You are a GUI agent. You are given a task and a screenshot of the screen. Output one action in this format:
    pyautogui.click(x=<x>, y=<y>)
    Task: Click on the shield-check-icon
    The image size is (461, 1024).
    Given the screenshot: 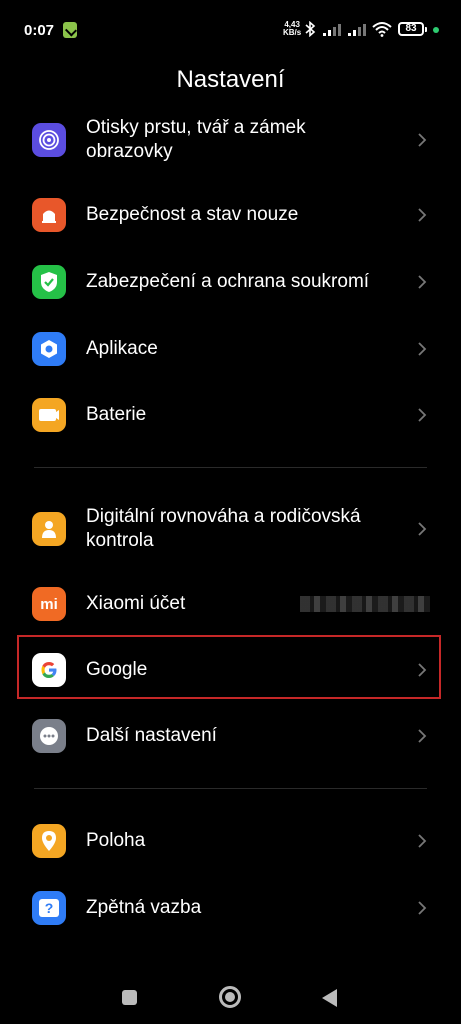 What is the action you would take?
    pyautogui.click(x=49, y=282)
    